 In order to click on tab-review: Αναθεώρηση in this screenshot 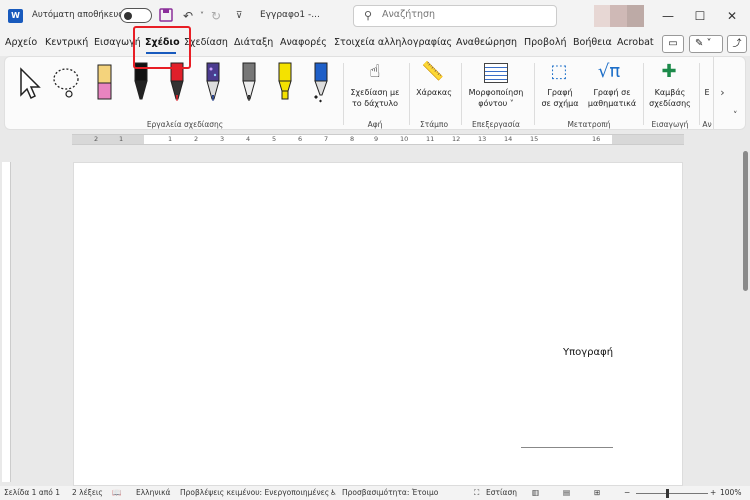, I will do `click(486, 42)`.